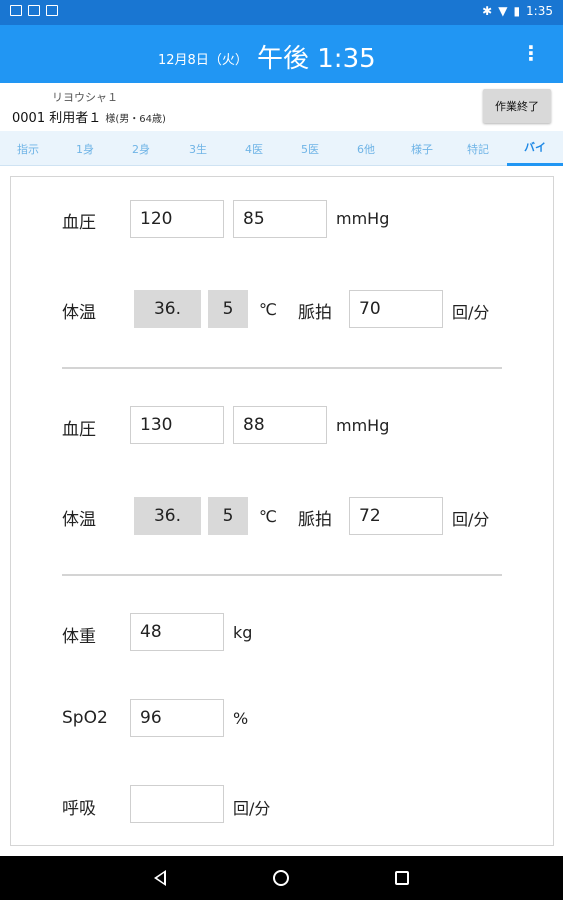 The image size is (563, 900). What do you see at coordinates (252, 808) in the screenshot?
I see `resp-unit: 回/分` at bounding box center [252, 808].